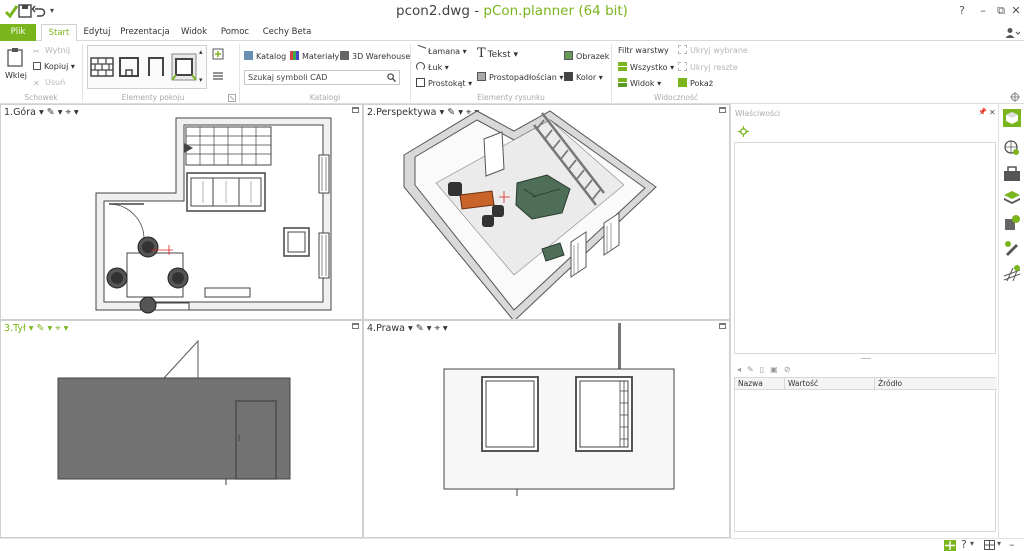 The height and width of the screenshot is (551, 1024). Describe the element at coordinates (1012, 544) in the screenshot. I see `status-more-icon: –` at that location.